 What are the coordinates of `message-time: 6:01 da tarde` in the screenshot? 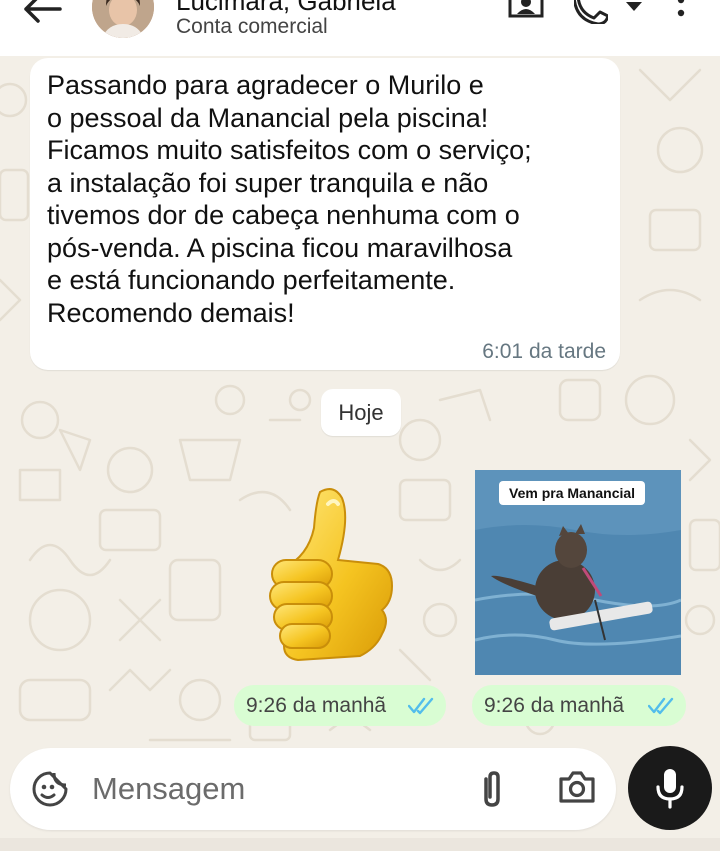 It's located at (544, 351).